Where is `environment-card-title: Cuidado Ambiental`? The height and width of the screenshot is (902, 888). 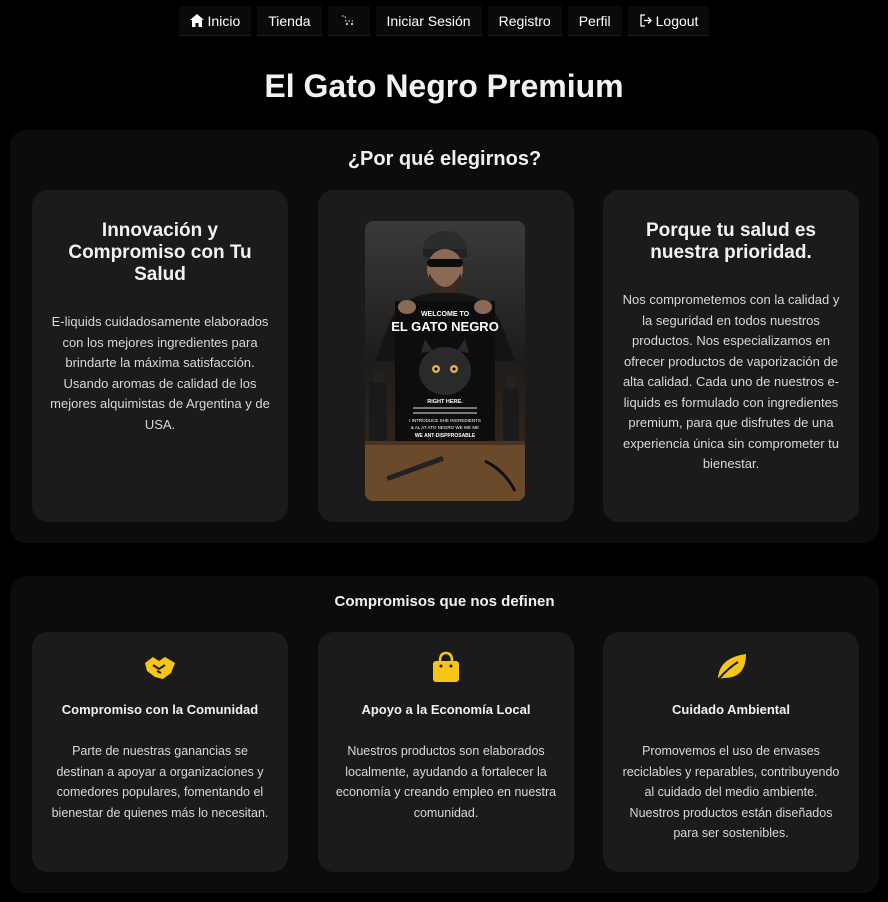
environment-card-title: Cuidado Ambiental is located at coordinates (731, 709).